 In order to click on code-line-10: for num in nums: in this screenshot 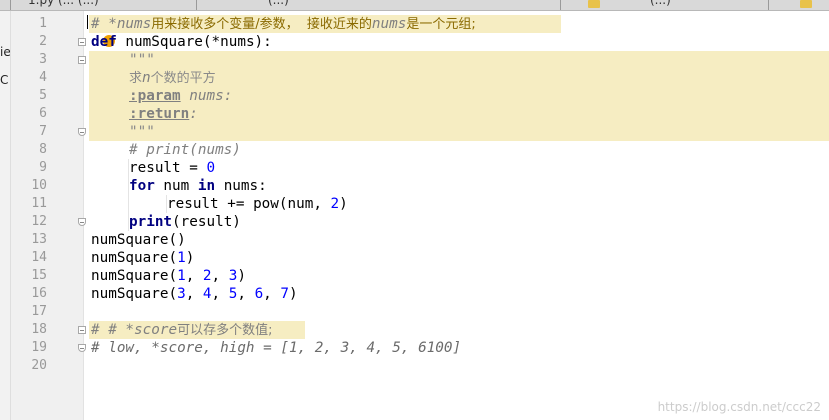, I will do `click(198, 186)`.